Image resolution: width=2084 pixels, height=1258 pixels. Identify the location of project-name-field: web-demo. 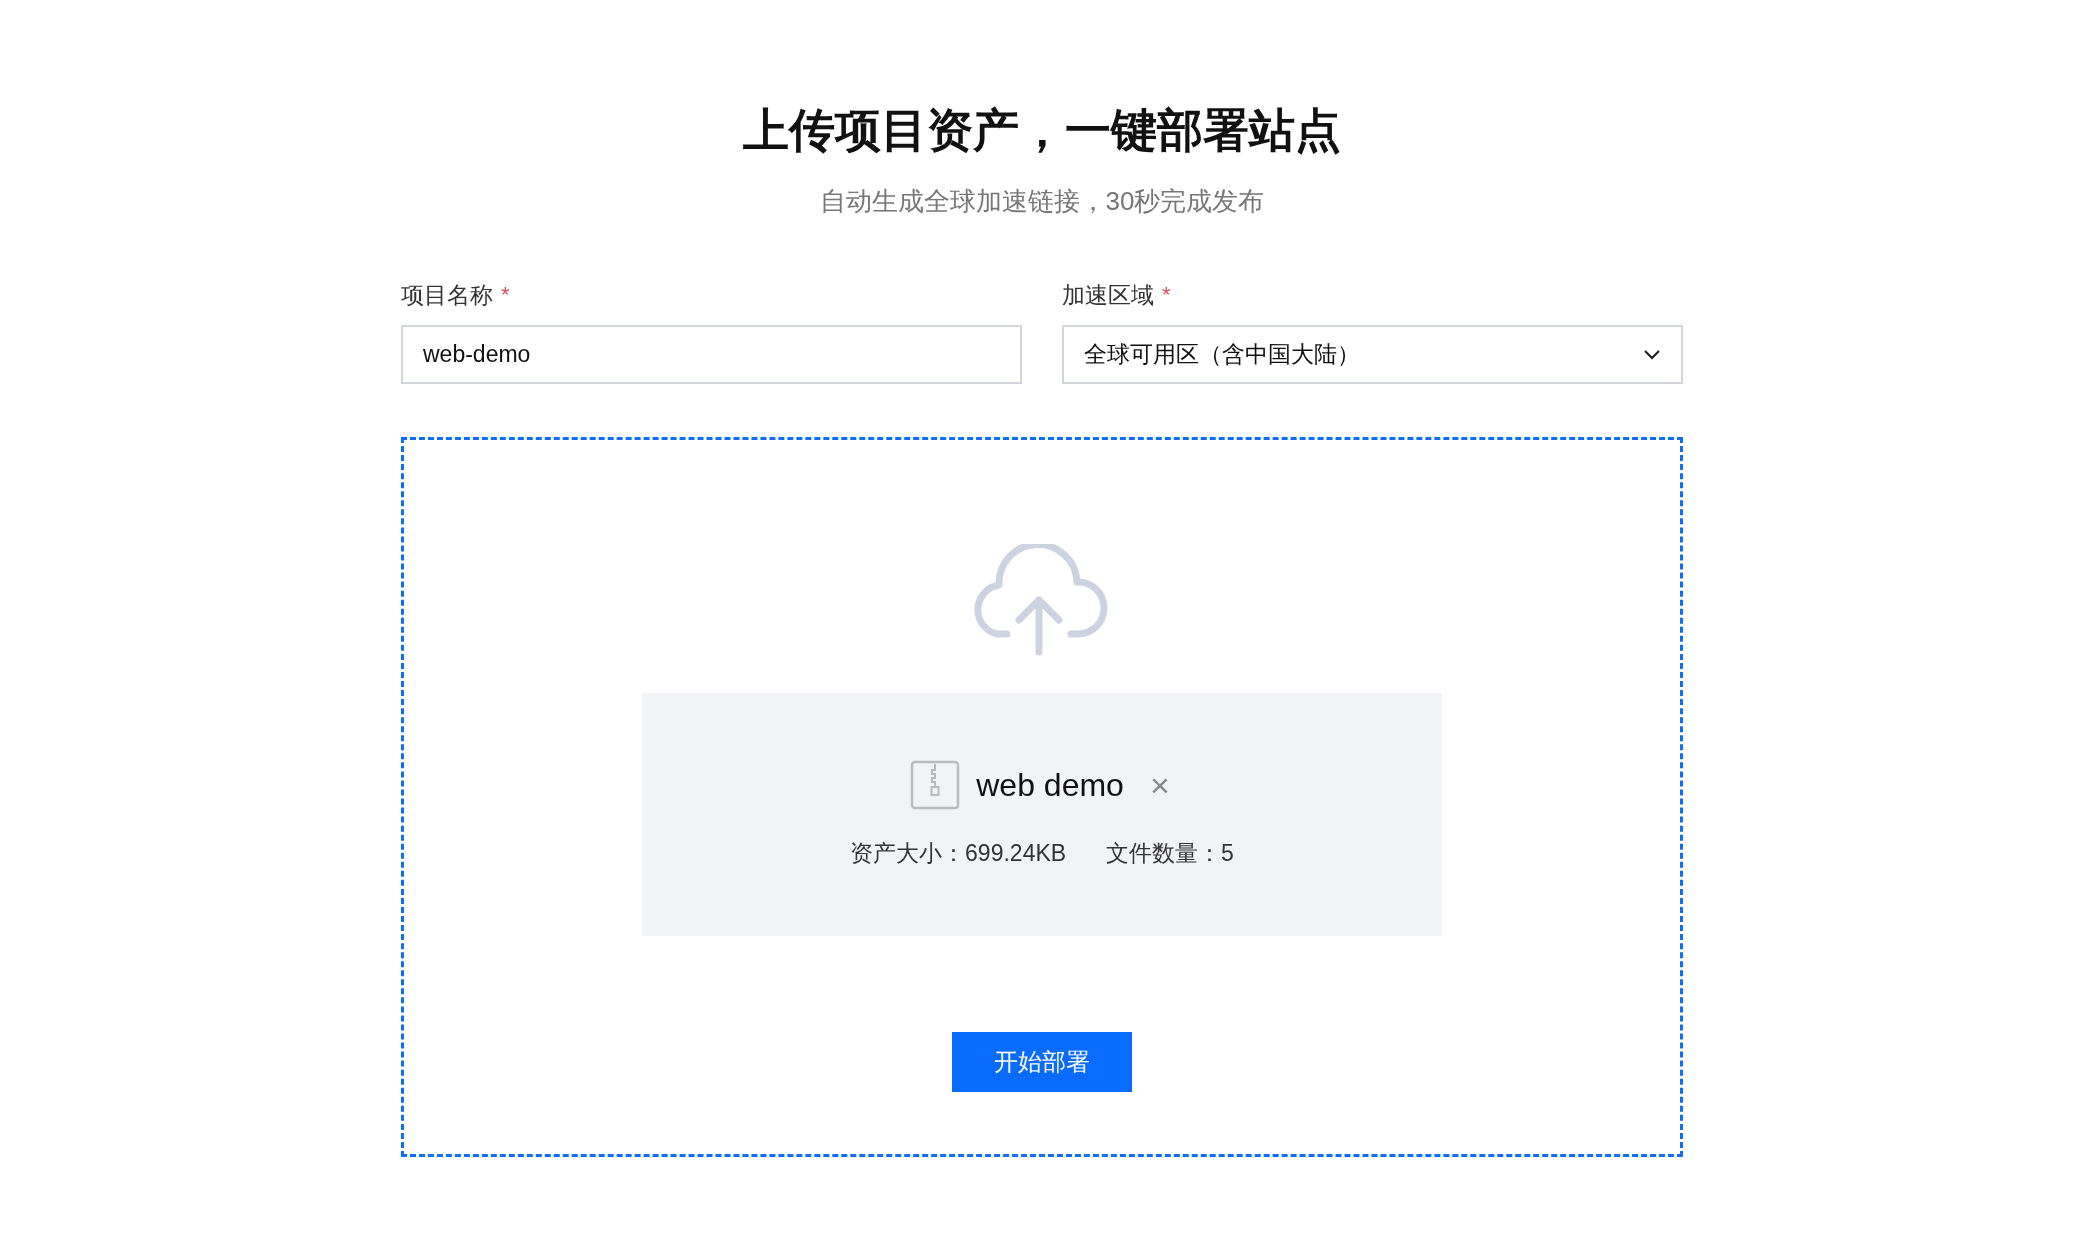
(711, 354).